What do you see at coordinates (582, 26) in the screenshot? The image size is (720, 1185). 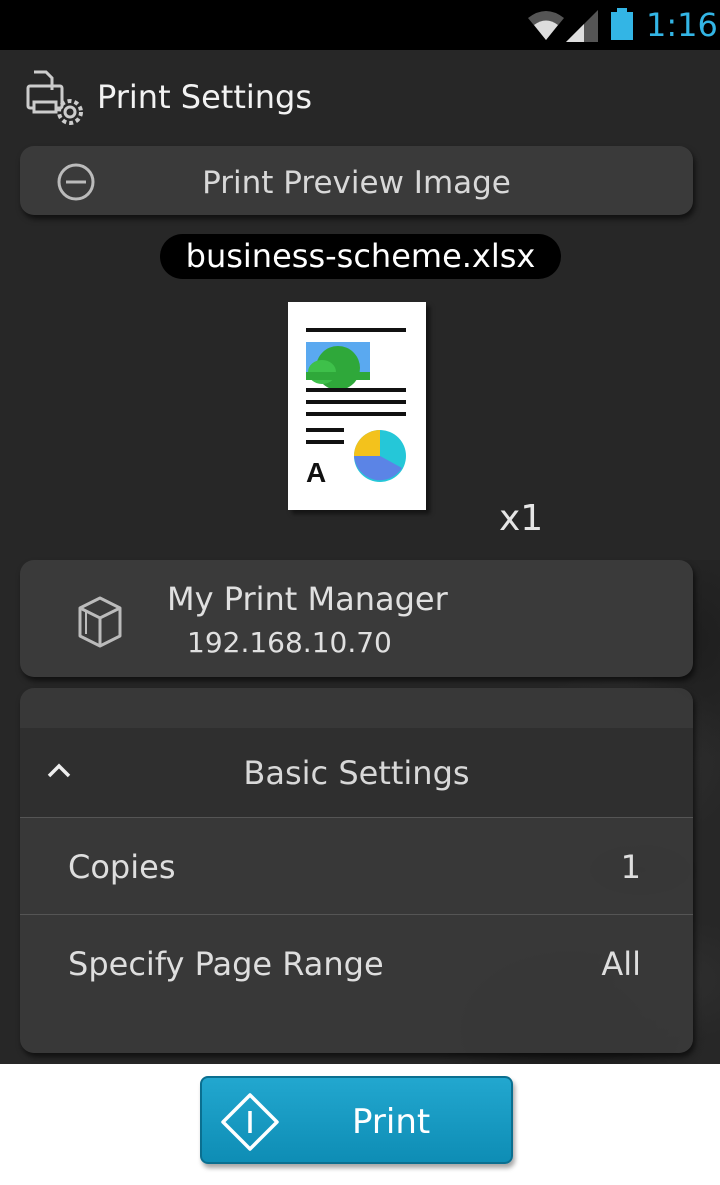 I see `signal-icon` at bounding box center [582, 26].